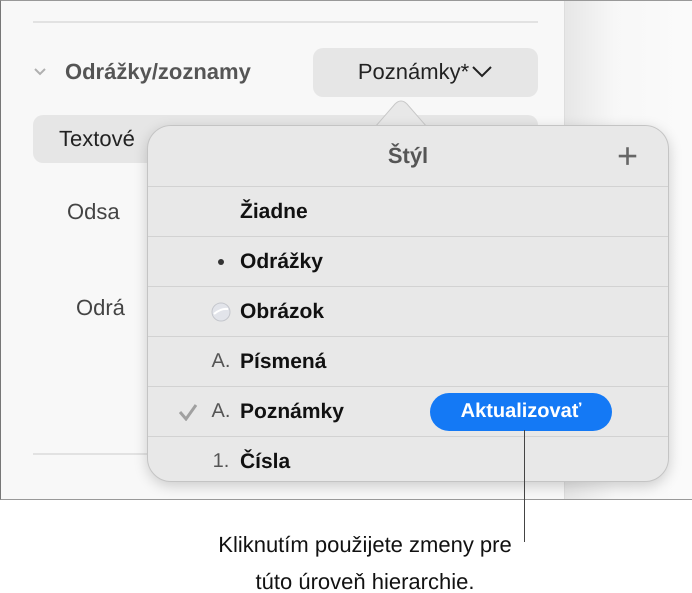  Describe the element at coordinates (408, 312) in the screenshot. I see `style-list-item: Obrázok` at that location.